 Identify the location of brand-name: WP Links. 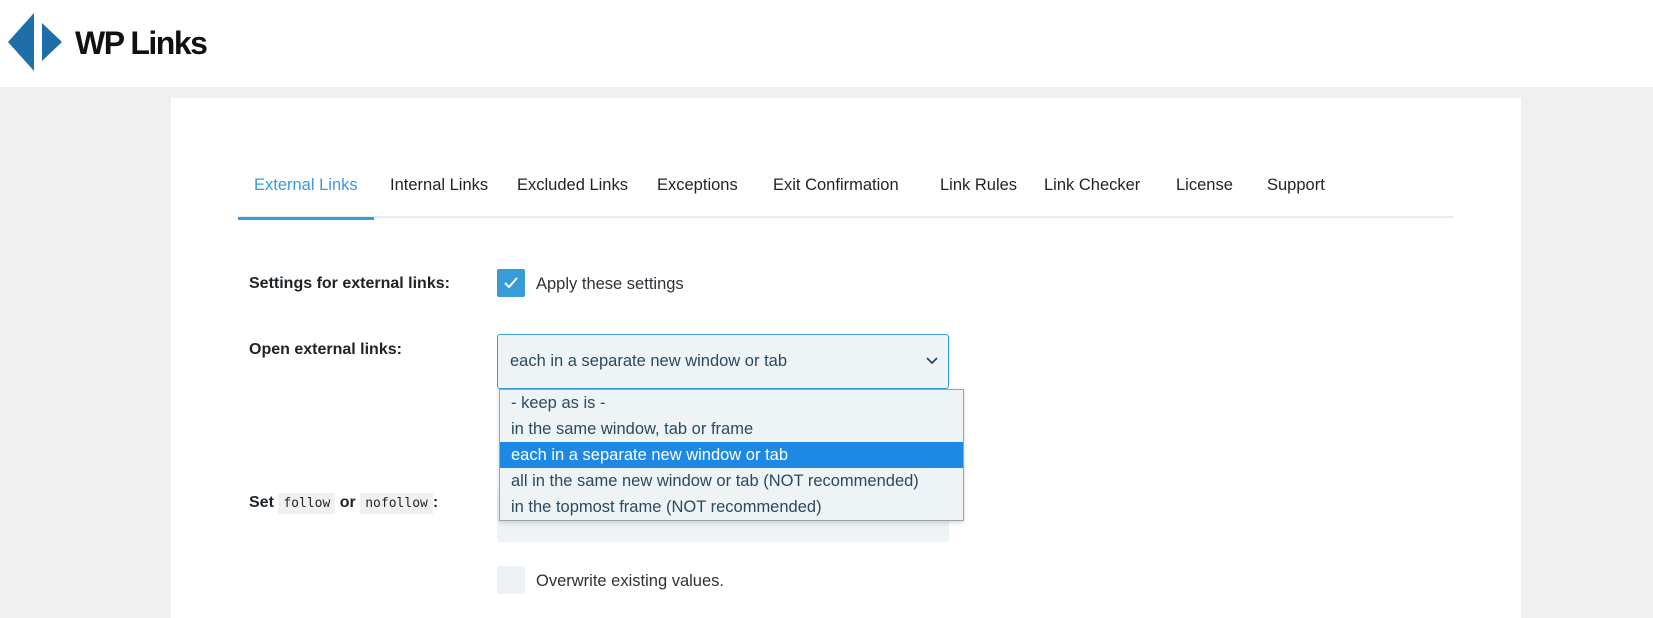
(141, 43).